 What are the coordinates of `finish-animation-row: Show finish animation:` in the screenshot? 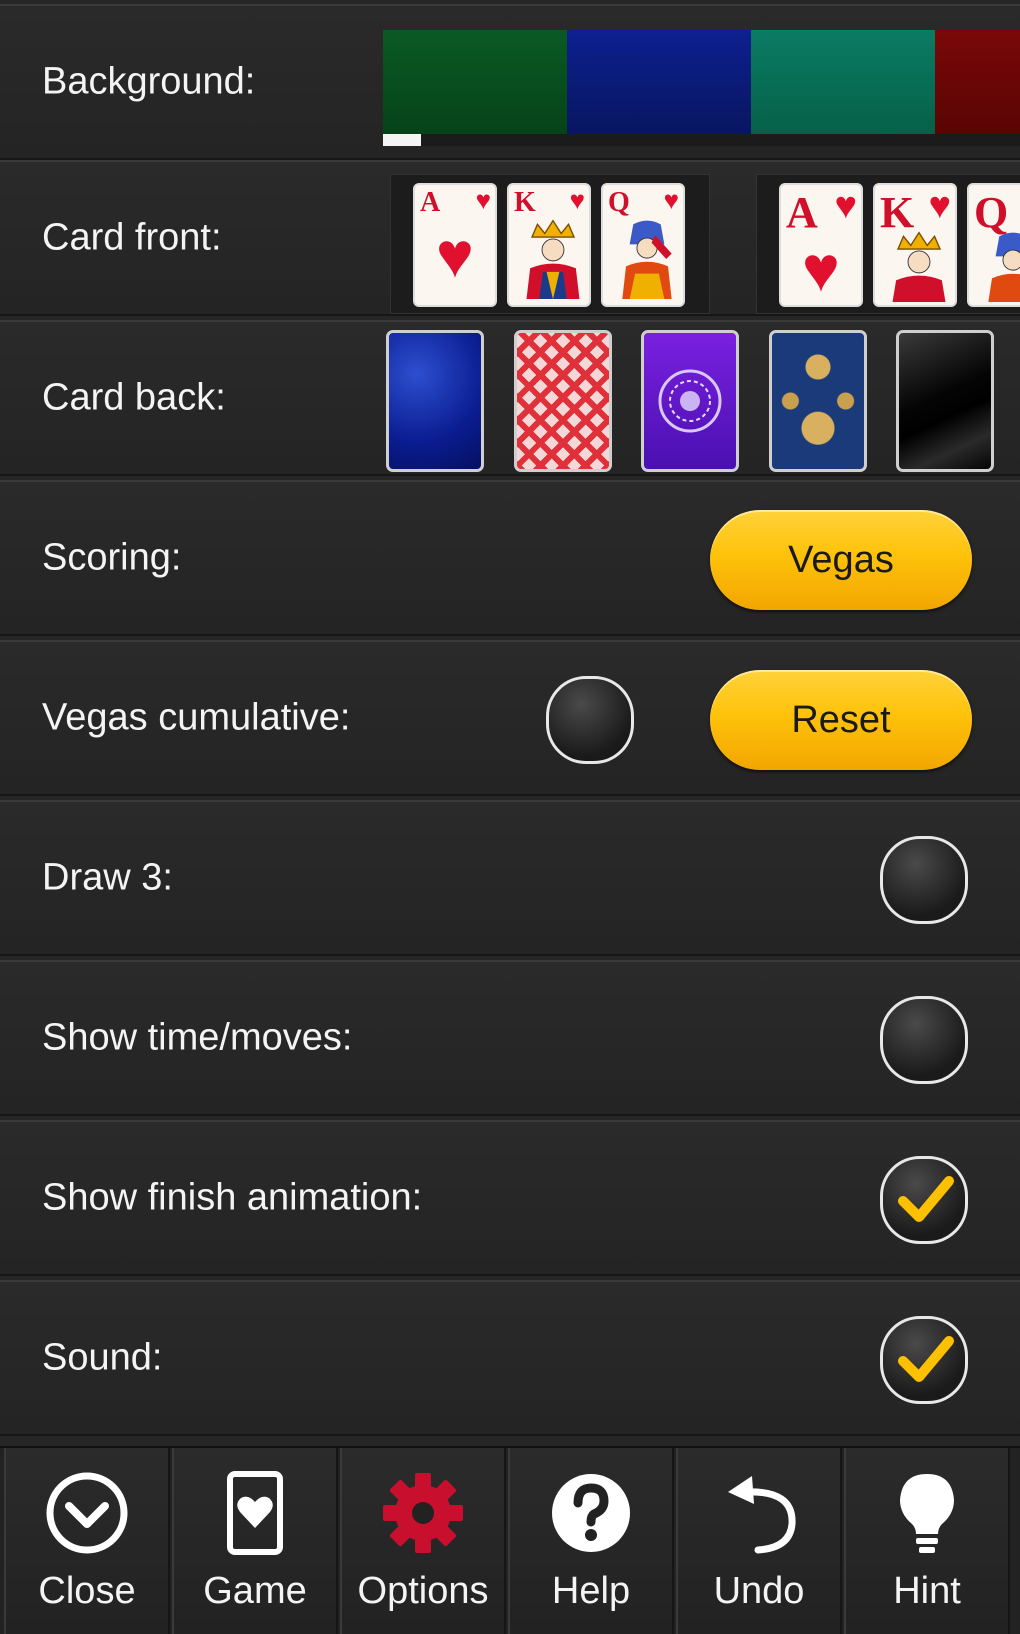 It's located at (510, 1198).